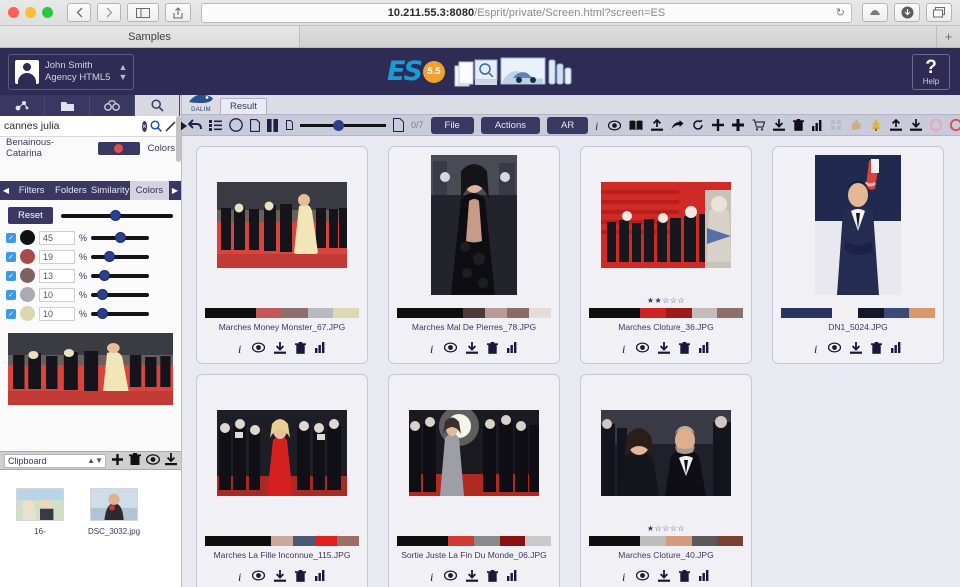 The image size is (960, 587). I want to click on upload-alt-icon, so click(896, 125).